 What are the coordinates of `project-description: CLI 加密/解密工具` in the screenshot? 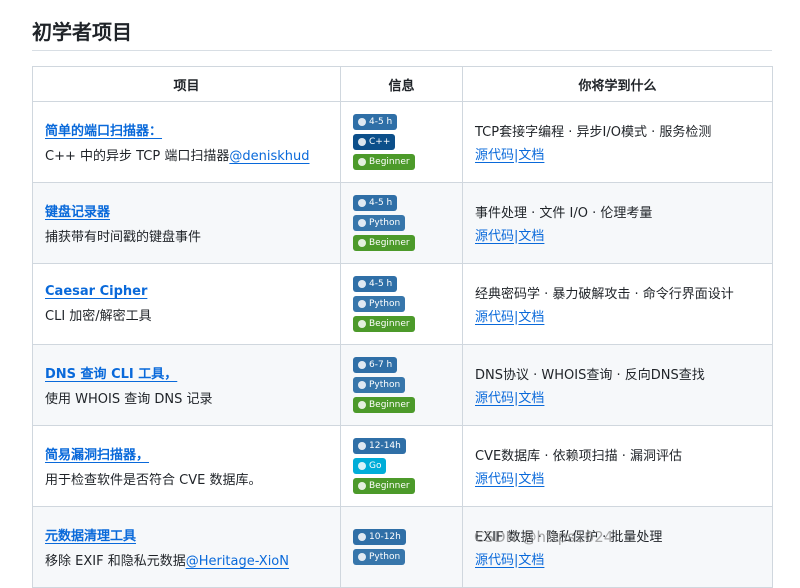 It's located at (98, 316).